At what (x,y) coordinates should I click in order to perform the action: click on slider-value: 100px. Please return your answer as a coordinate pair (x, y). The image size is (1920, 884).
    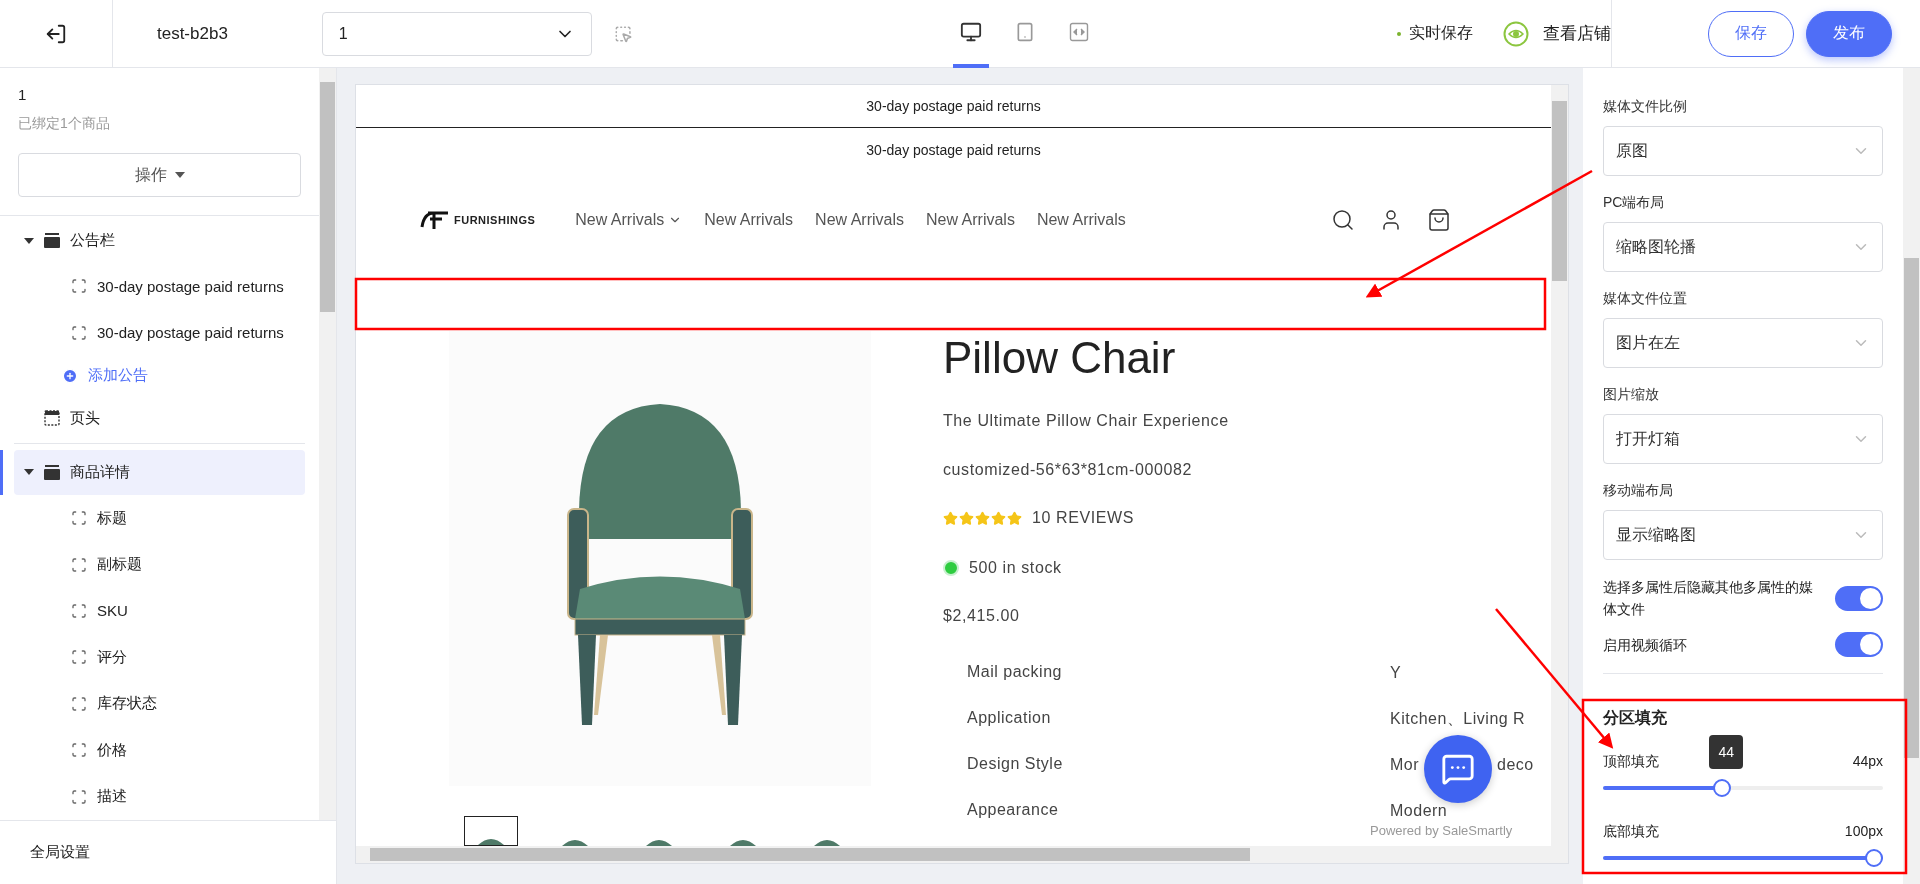
    Looking at the image, I should click on (1863, 832).